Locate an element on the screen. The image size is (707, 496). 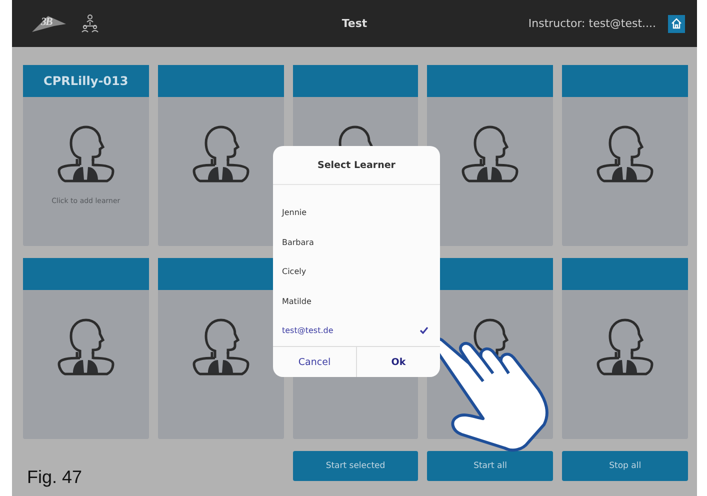
station-name: CPRLilly-013 is located at coordinates (86, 81).